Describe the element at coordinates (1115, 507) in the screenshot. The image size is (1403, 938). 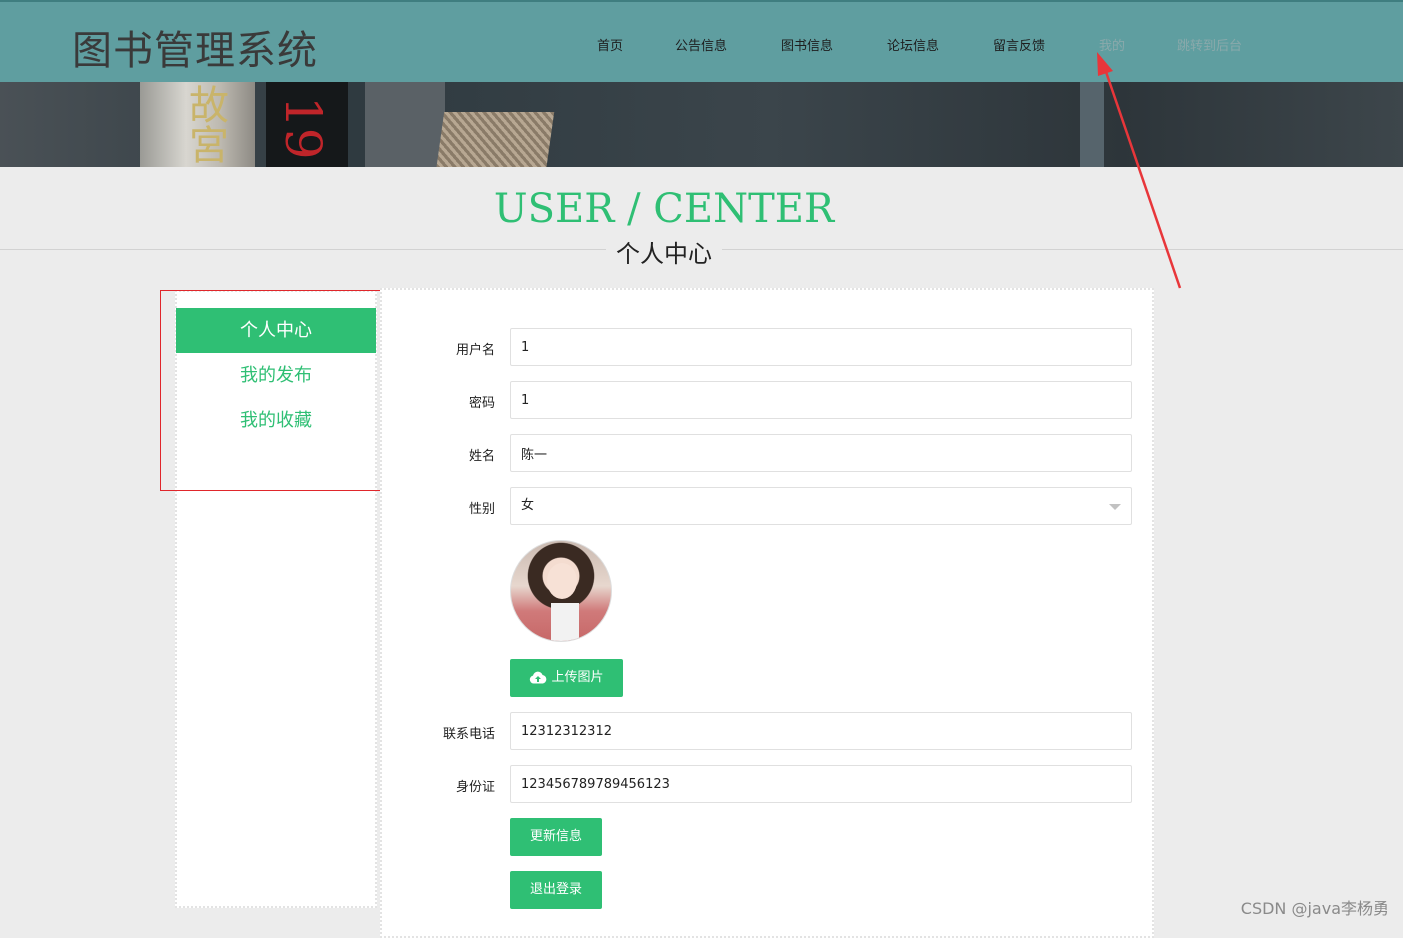
I see `chevron-down-icon` at that location.